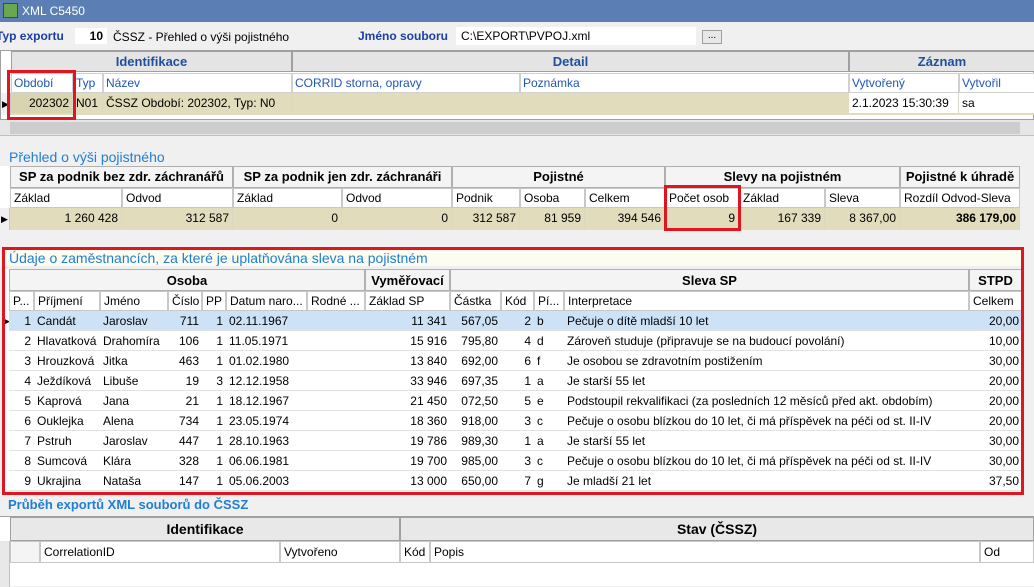 The height and width of the screenshot is (587, 1034). What do you see at coordinates (486, 218) in the screenshot?
I see `val-podnik: 312 587` at bounding box center [486, 218].